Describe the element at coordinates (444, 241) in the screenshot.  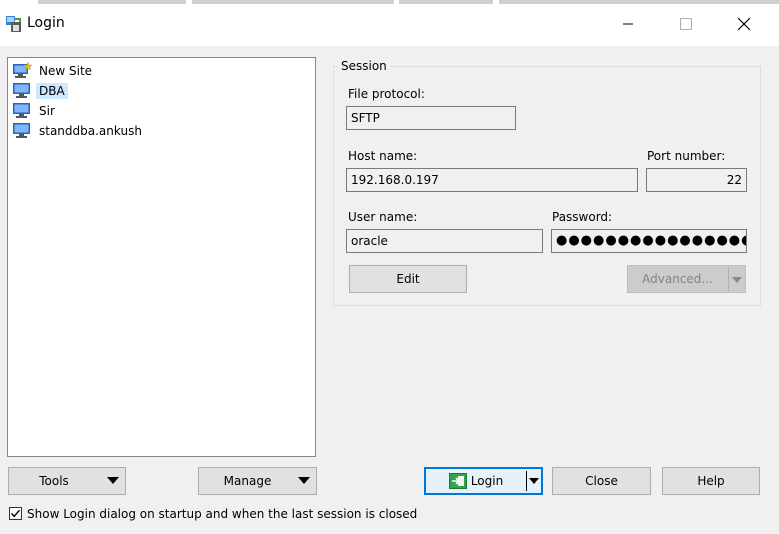
I see `user-name-input: oracle` at that location.